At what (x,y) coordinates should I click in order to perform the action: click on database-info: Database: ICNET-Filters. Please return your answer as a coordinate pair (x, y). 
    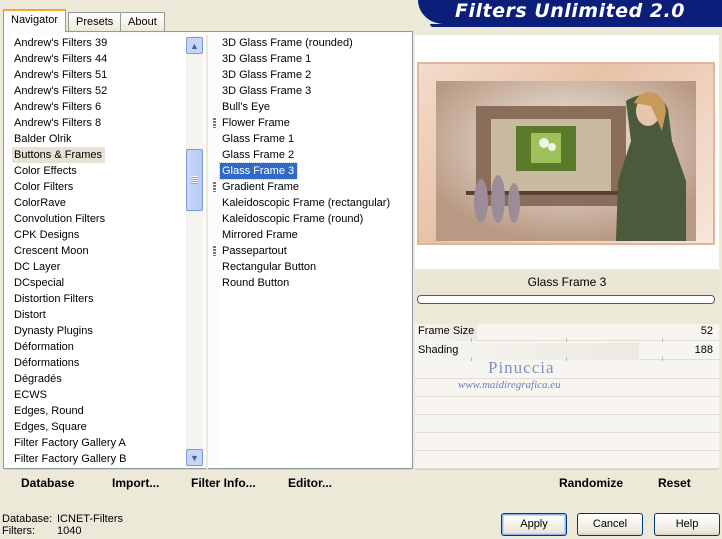
    Looking at the image, I should click on (62, 519).